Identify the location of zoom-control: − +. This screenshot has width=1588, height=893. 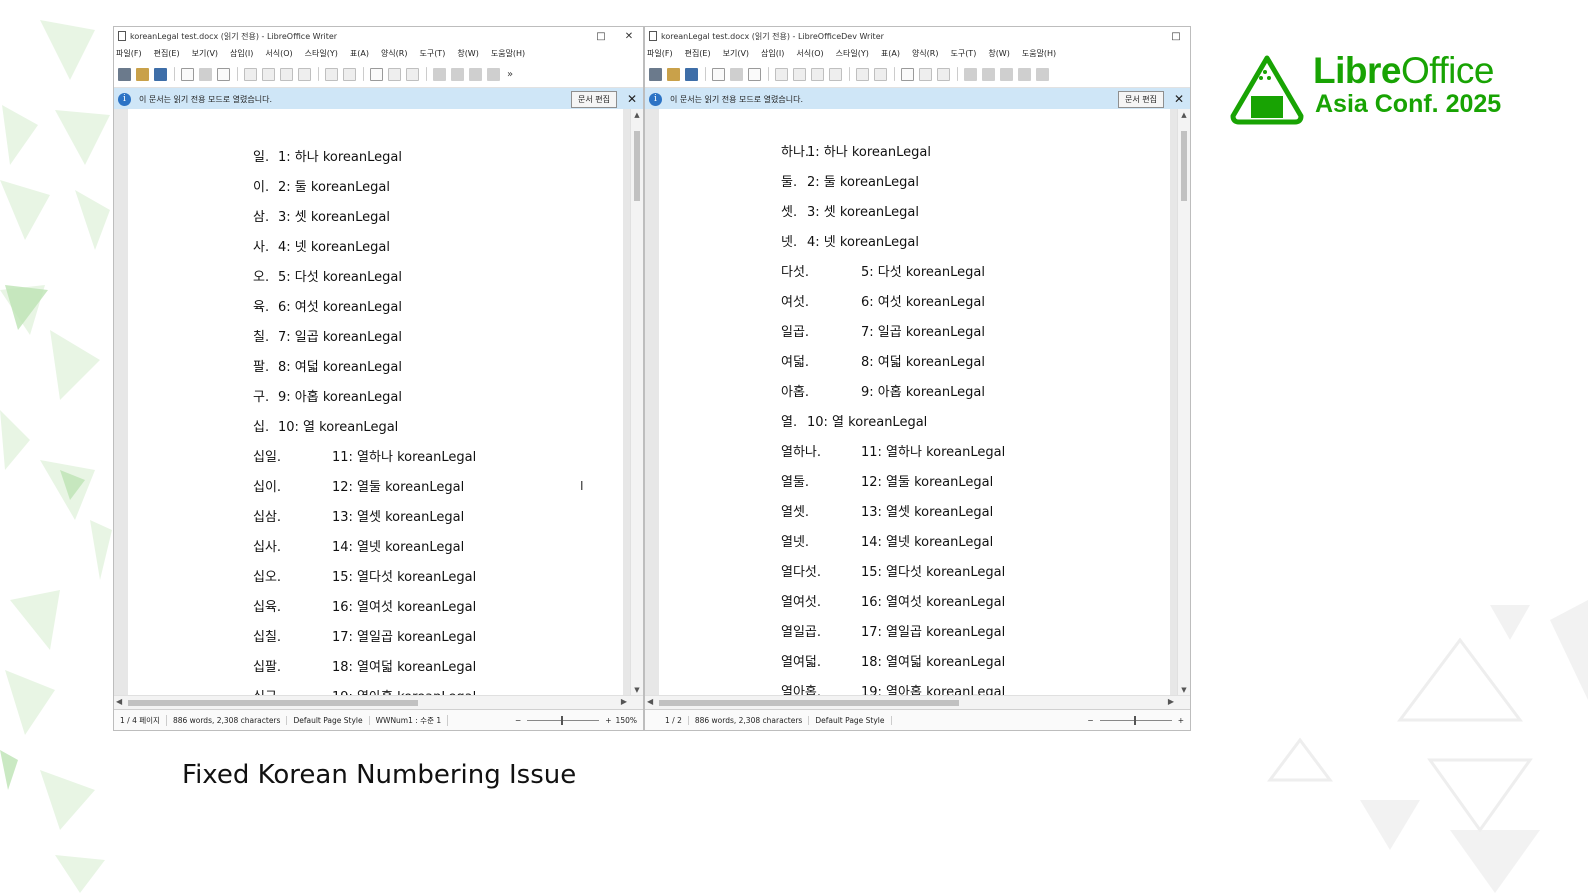
(1138, 720).